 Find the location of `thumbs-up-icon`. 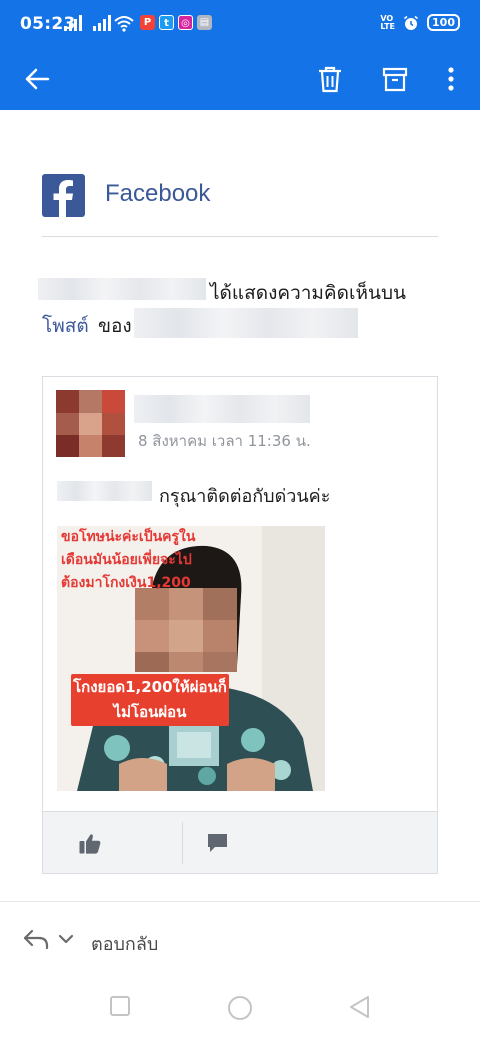

thumbs-up-icon is located at coordinates (90, 843).